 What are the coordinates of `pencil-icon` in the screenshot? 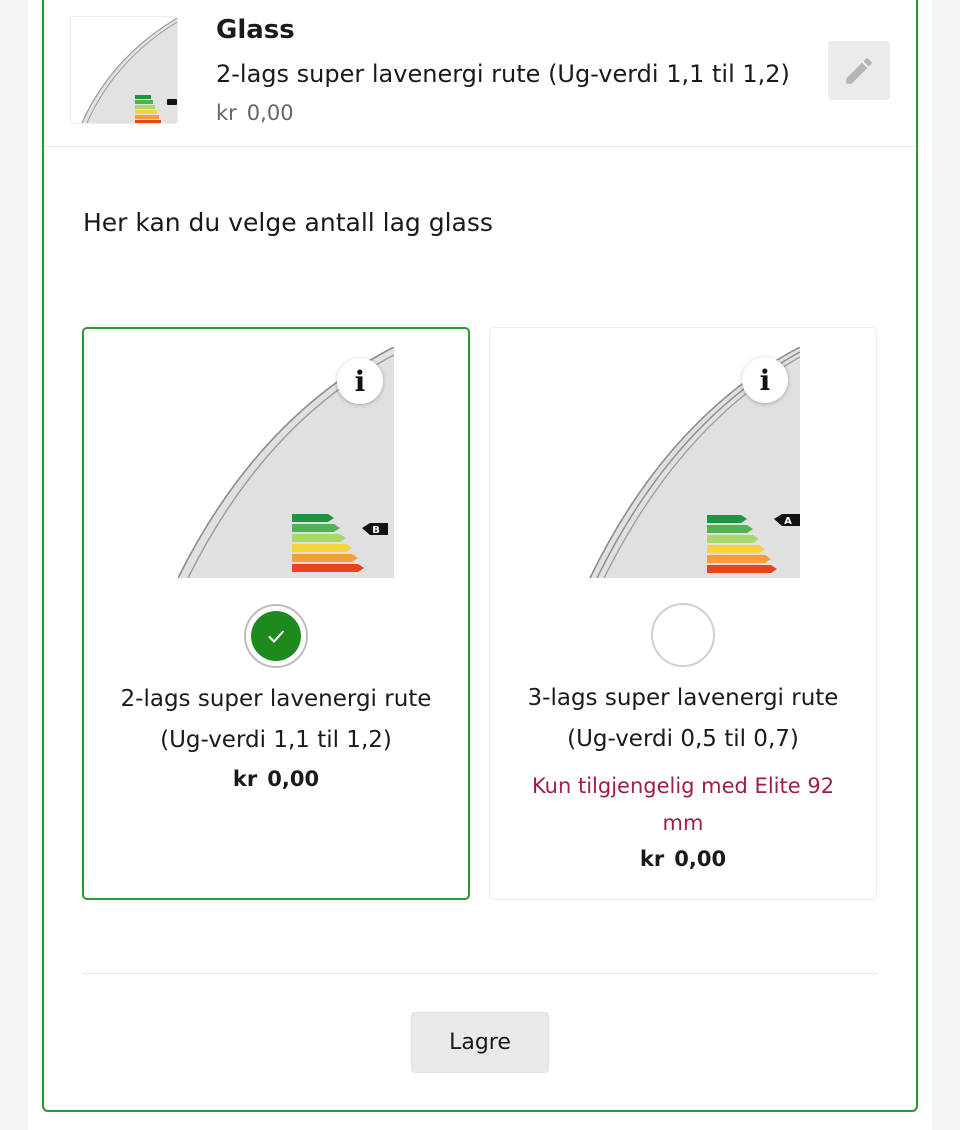 It's located at (859, 70).